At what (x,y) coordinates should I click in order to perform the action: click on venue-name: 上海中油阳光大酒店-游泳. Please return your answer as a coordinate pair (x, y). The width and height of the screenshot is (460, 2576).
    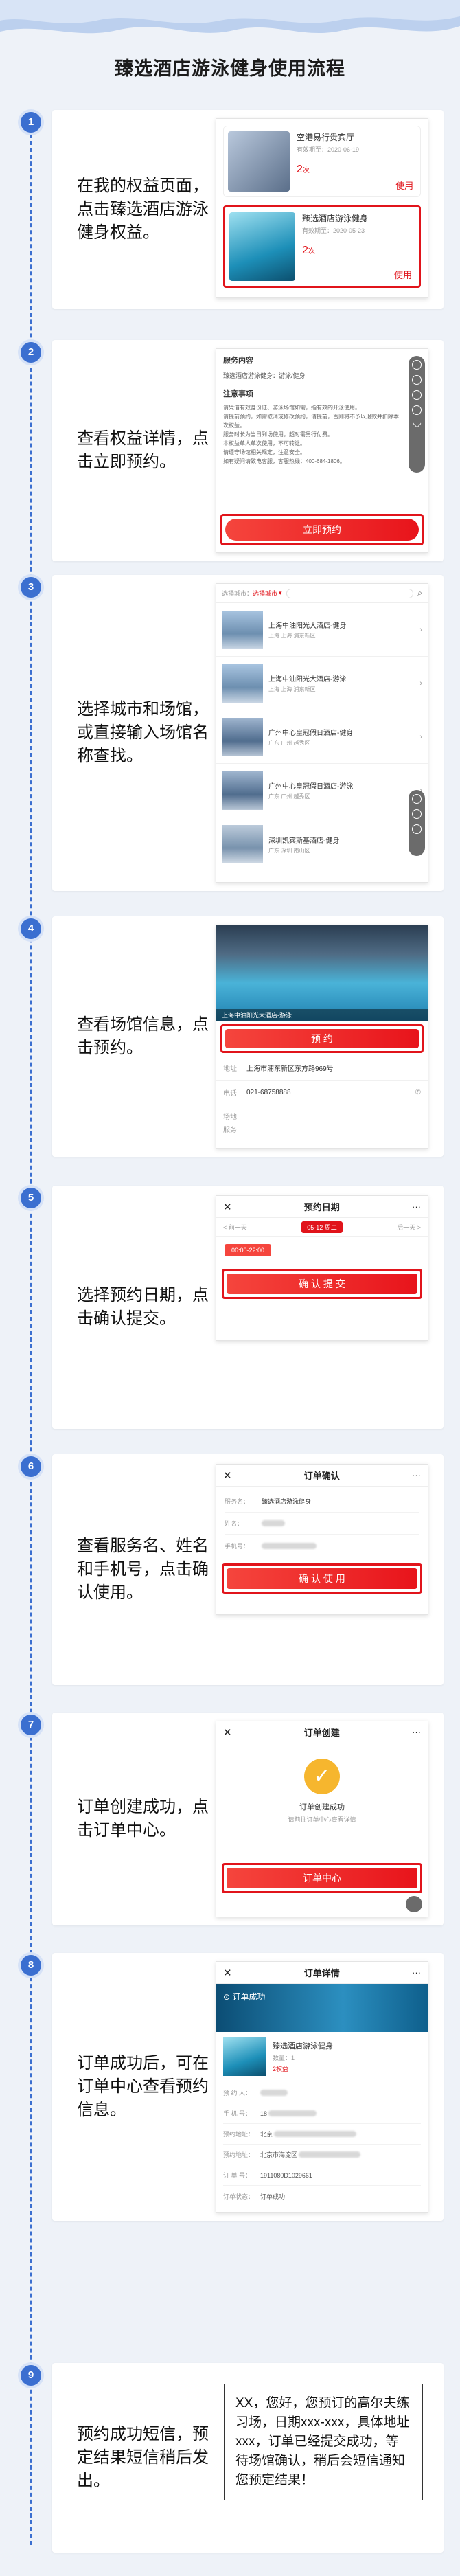
    Looking at the image, I should click on (307, 679).